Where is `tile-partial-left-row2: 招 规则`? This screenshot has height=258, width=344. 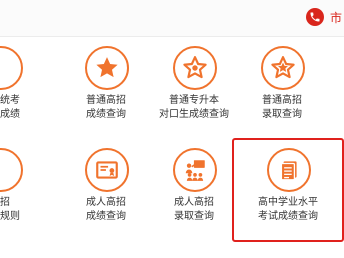
tile-partial-left-row2: 招 规则 is located at coordinates (24, 193).